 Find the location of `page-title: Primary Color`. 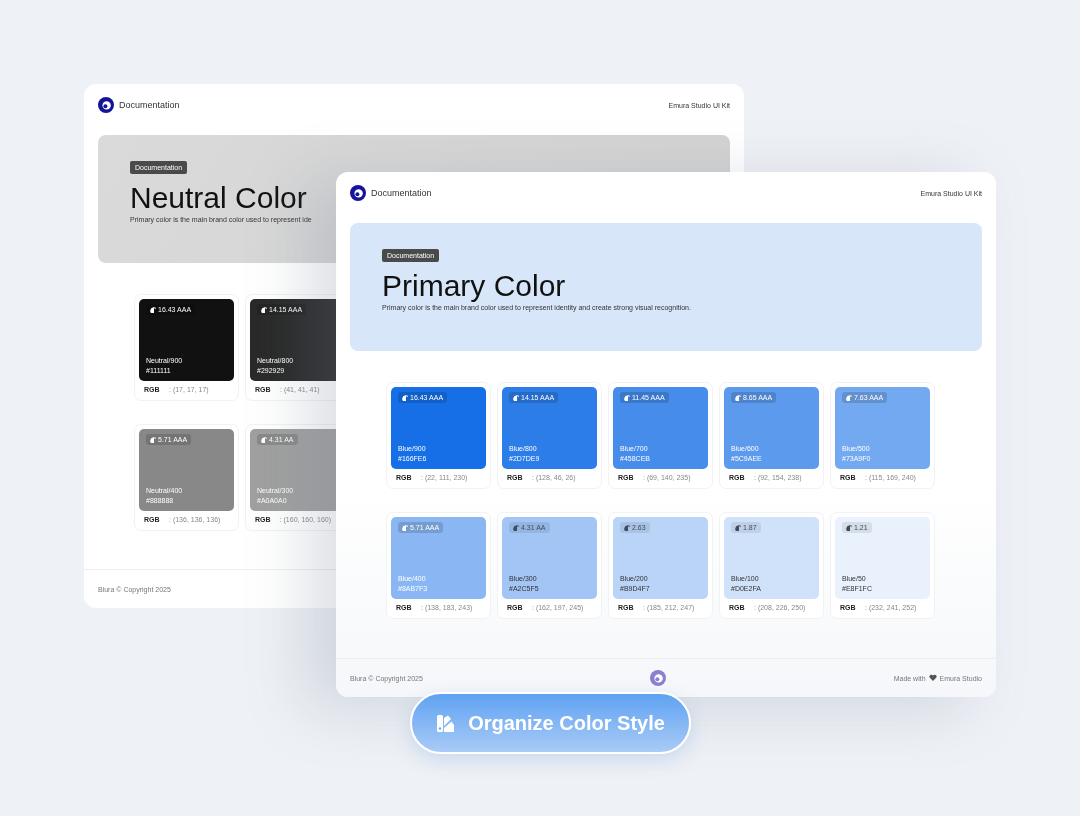

page-title: Primary Color is located at coordinates (474, 286).